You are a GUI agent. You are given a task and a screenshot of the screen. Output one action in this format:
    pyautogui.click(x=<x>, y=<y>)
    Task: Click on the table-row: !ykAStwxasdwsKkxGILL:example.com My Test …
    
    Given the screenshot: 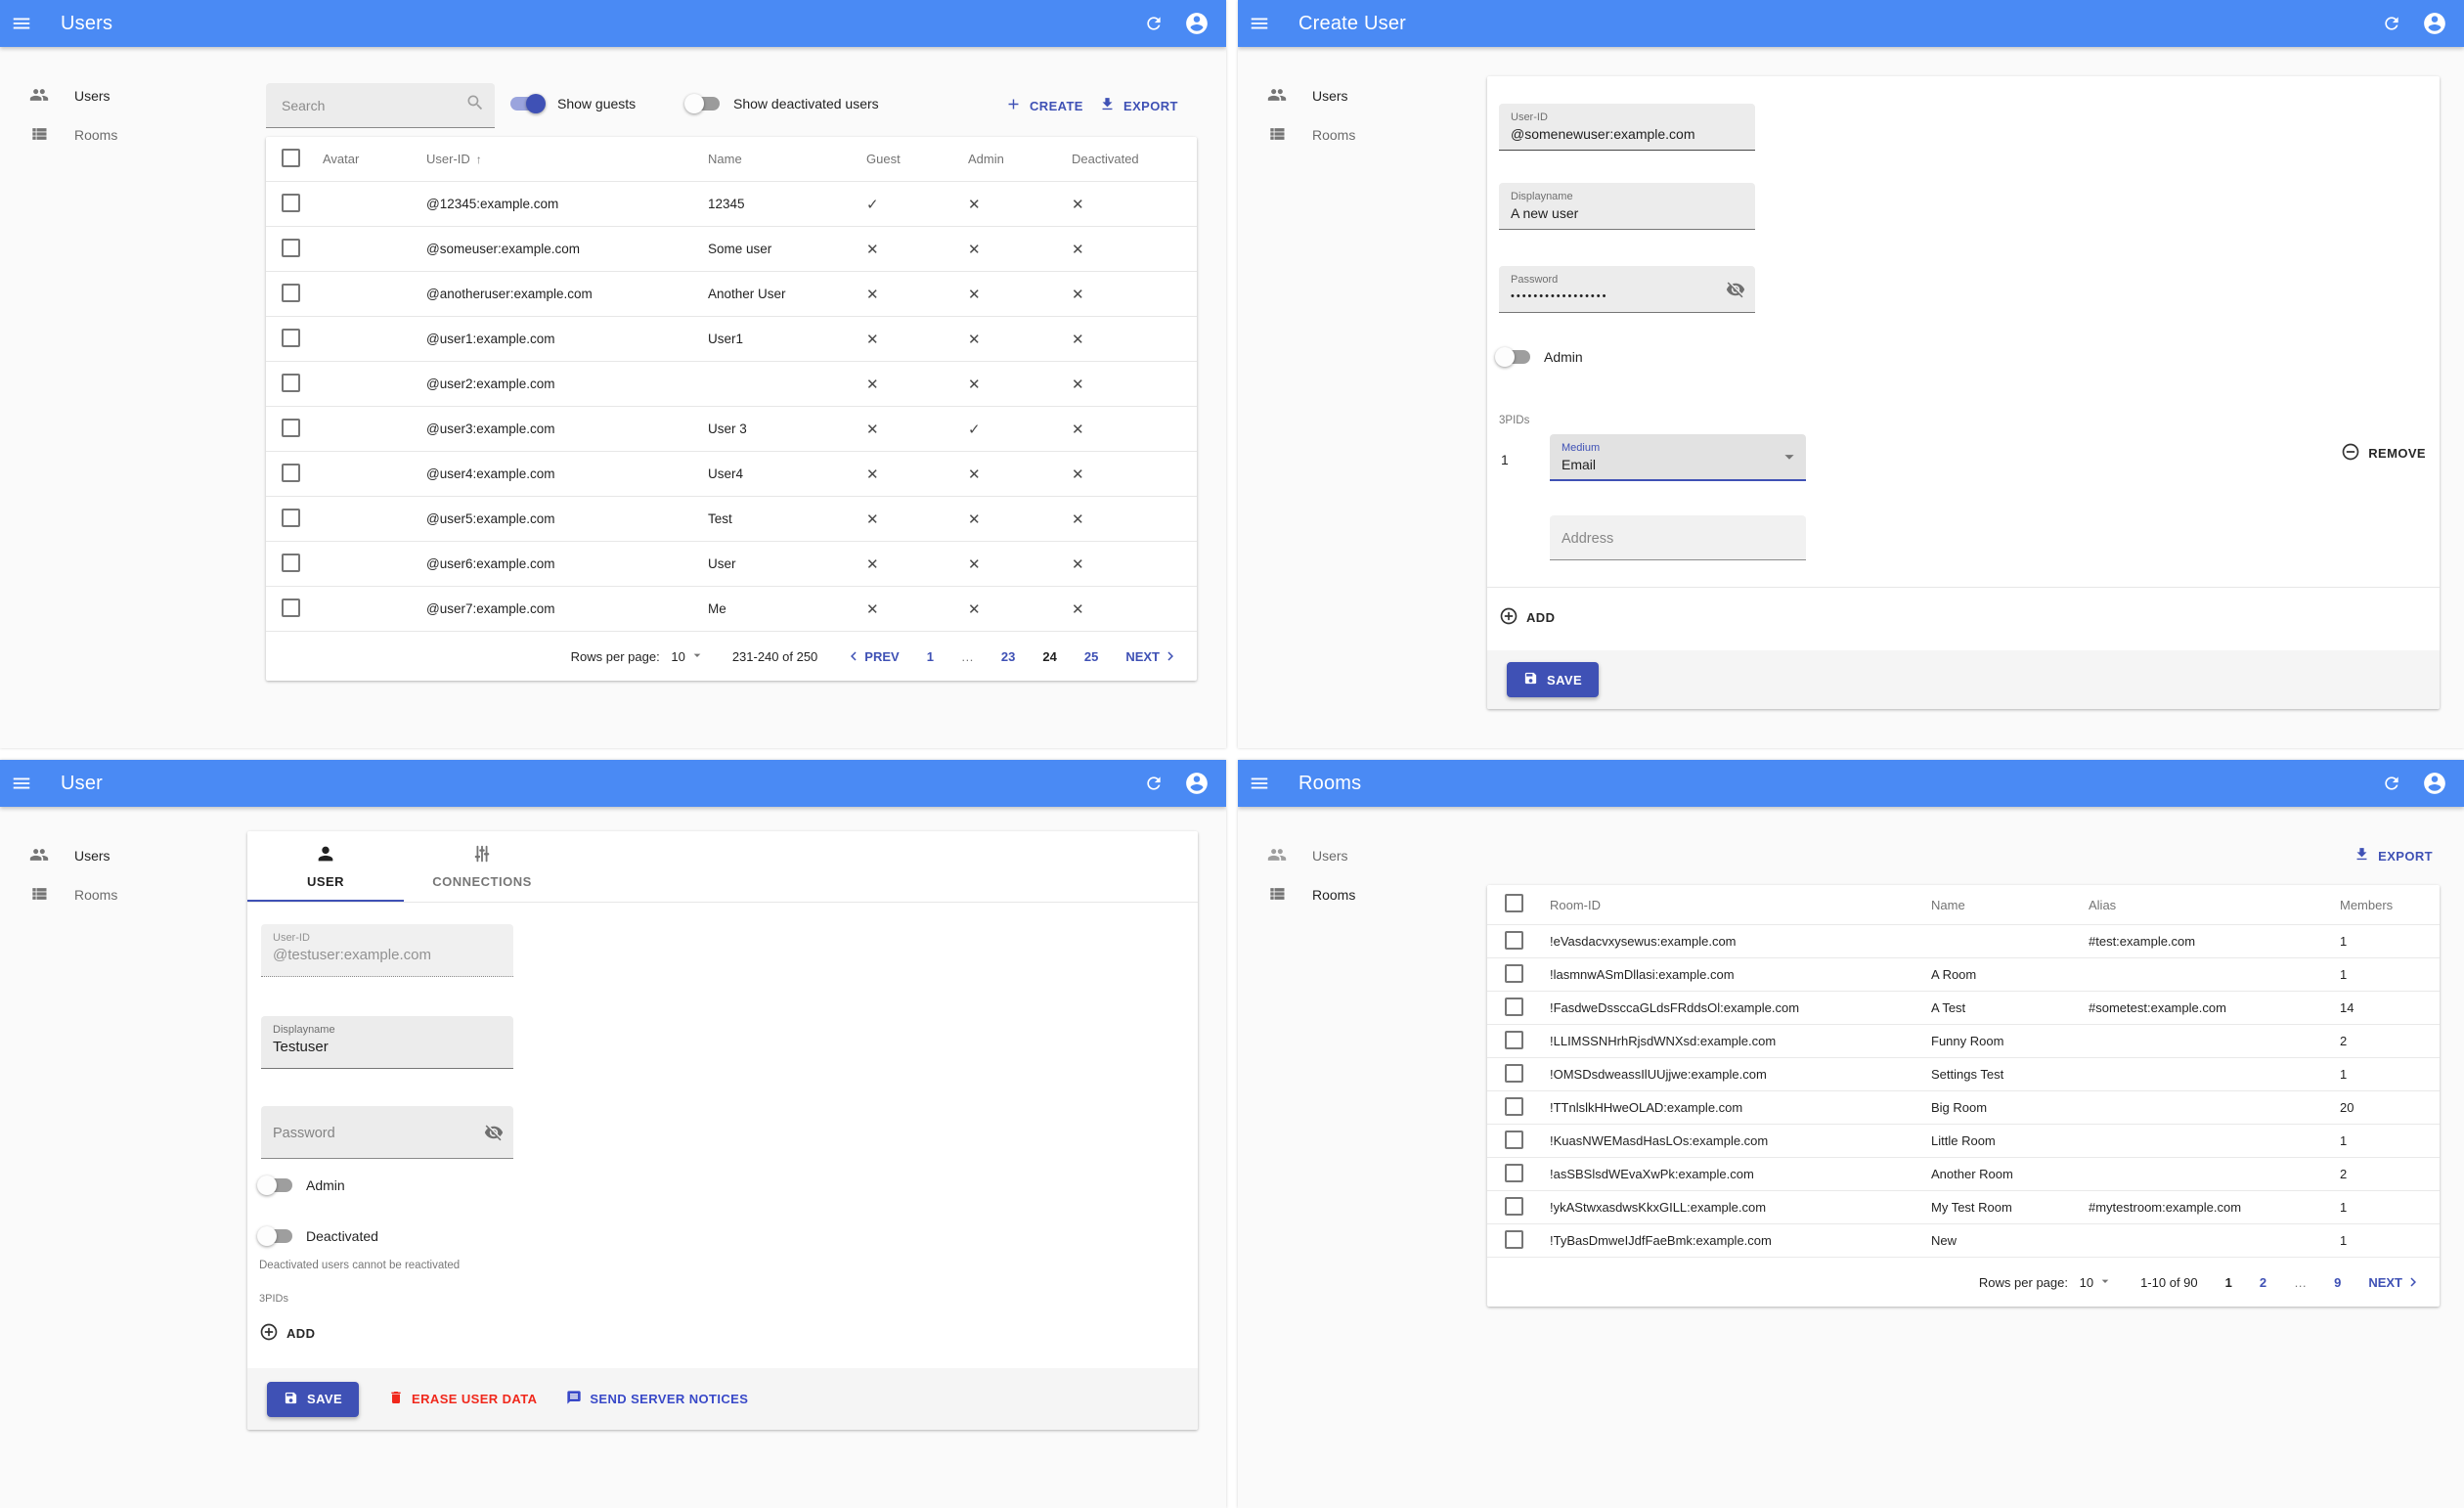 What is the action you would take?
    pyautogui.click(x=1963, y=1207)
    